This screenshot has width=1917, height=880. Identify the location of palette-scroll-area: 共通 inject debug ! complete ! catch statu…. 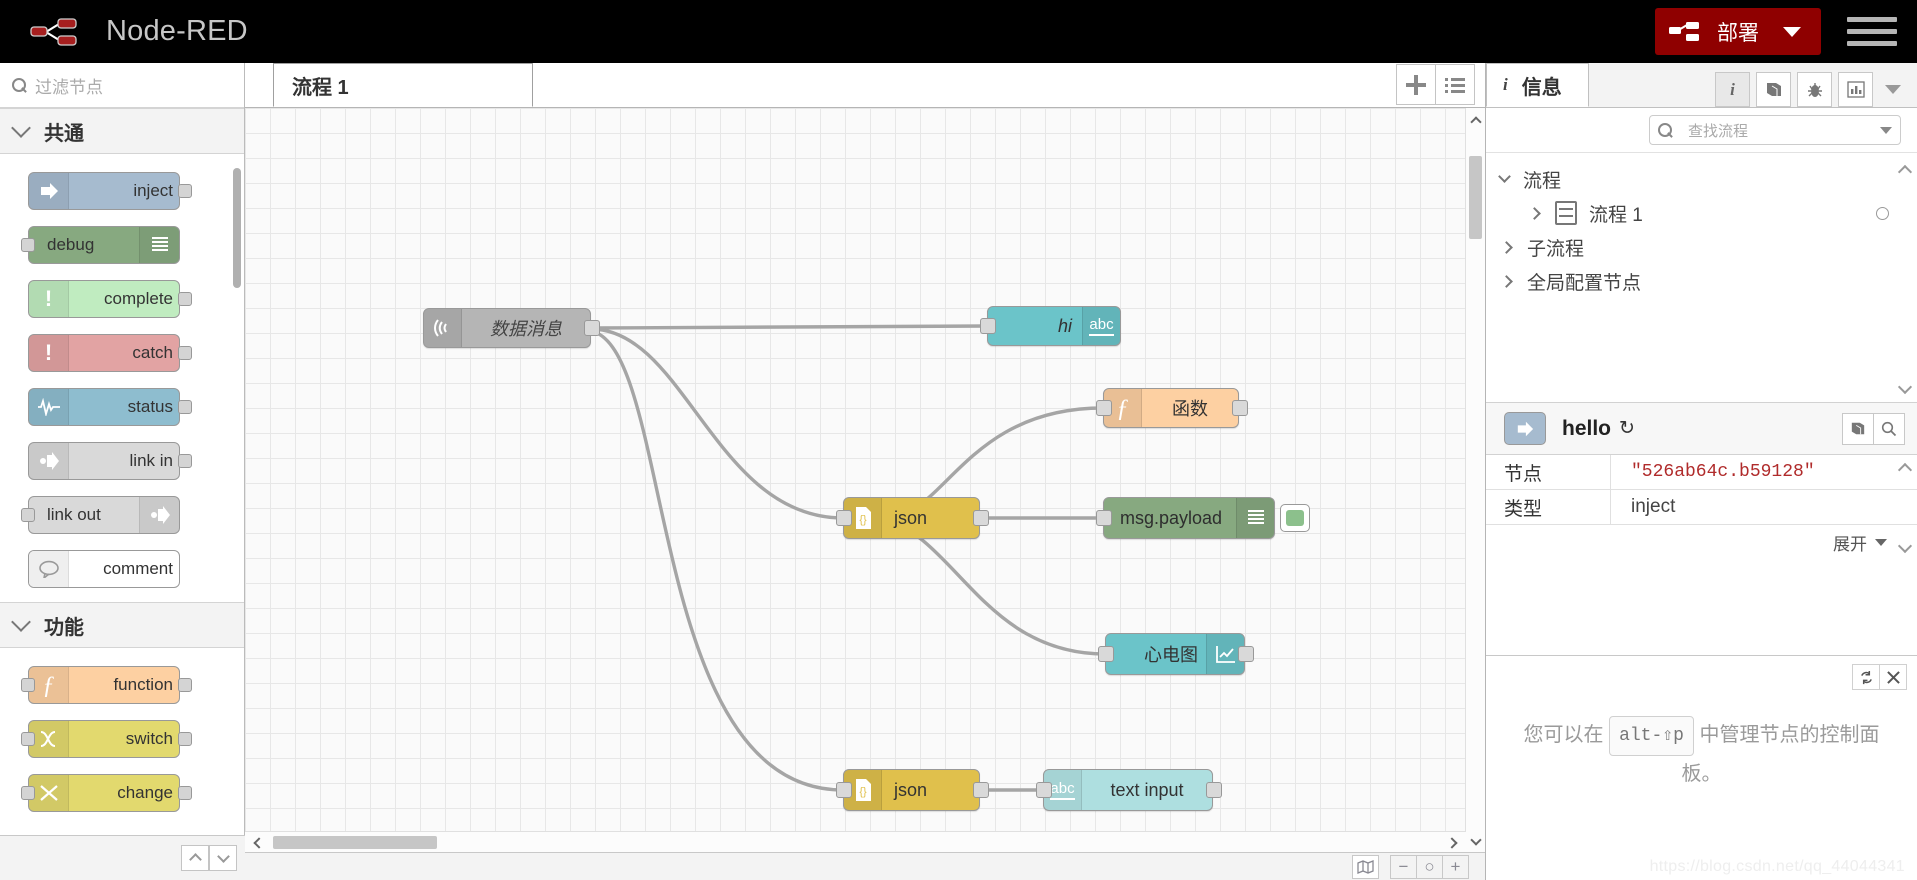
(122, 494).